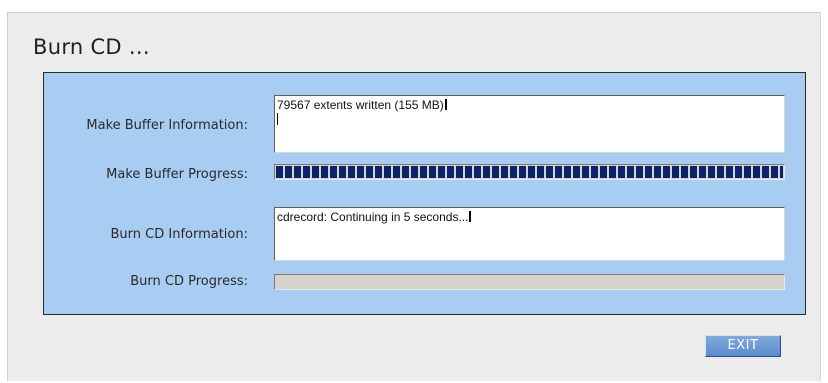 This screenshot has width=828, height=383. What do you see at coordinates (167, 125) in the screenshot?
I see `make-buffer-info-label: Make Buffer Information:` at bounding box center [167, 125].